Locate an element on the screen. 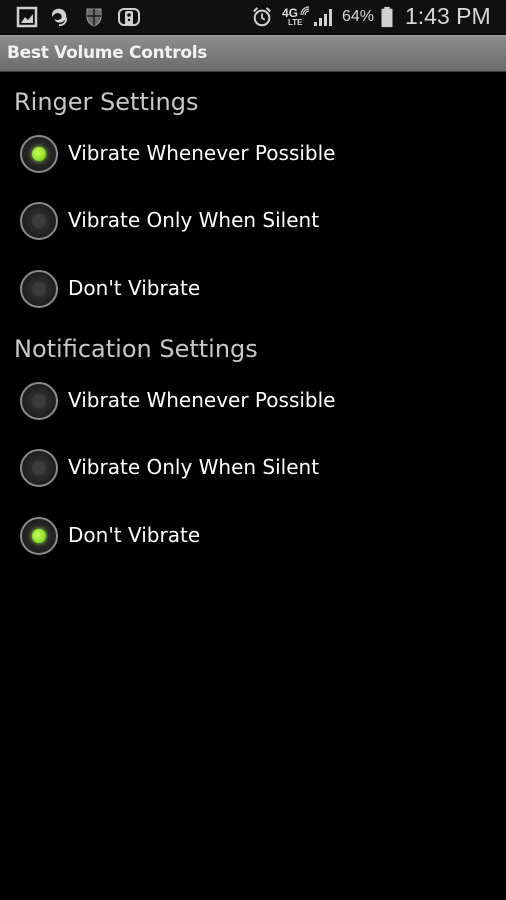  gallery-icon is located at coordinates (27, 17).